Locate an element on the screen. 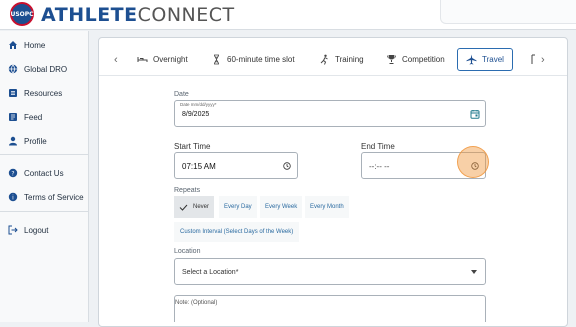  start-time-field: 07:15 AM is located at coordinates (236, 165).